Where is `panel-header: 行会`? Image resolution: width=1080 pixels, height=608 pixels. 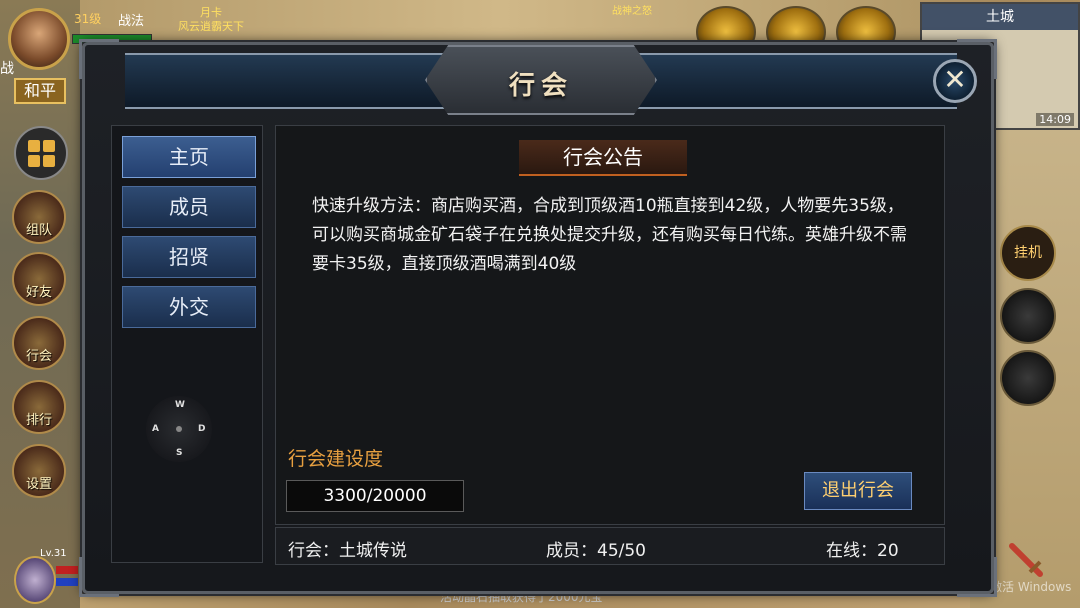
panel-header: 行会 is located at coordinates (541, 80).